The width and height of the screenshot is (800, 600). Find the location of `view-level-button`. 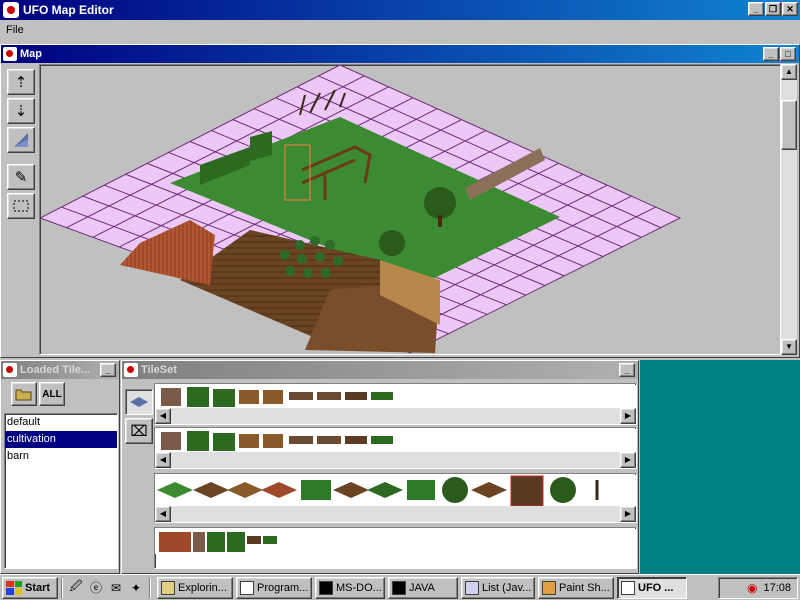

view-level-button is located at coordinates (21, 140).